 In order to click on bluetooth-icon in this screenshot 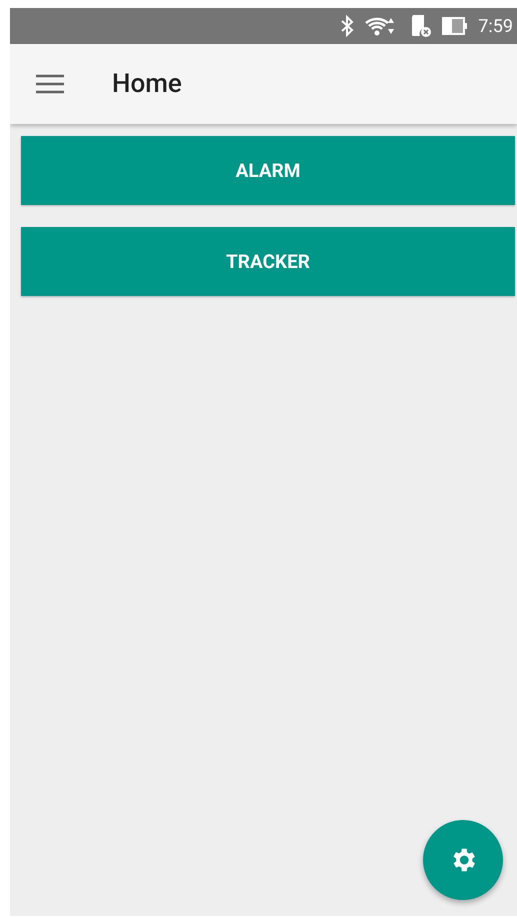, I will do `click(347, 26)`.